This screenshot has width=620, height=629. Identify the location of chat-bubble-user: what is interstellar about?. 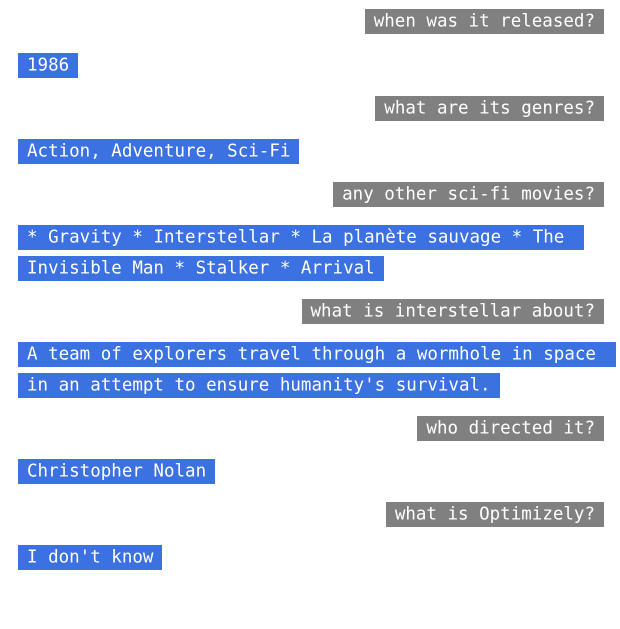
(452, 311).